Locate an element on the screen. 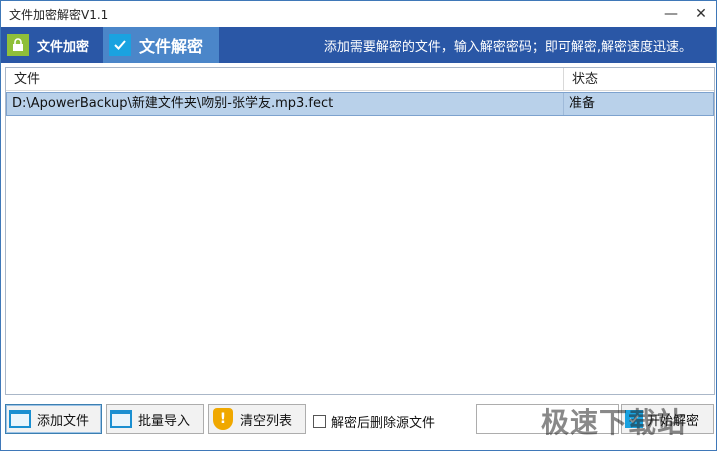  batch-import-label: 批量导入 is located at coordinates (164, 421).